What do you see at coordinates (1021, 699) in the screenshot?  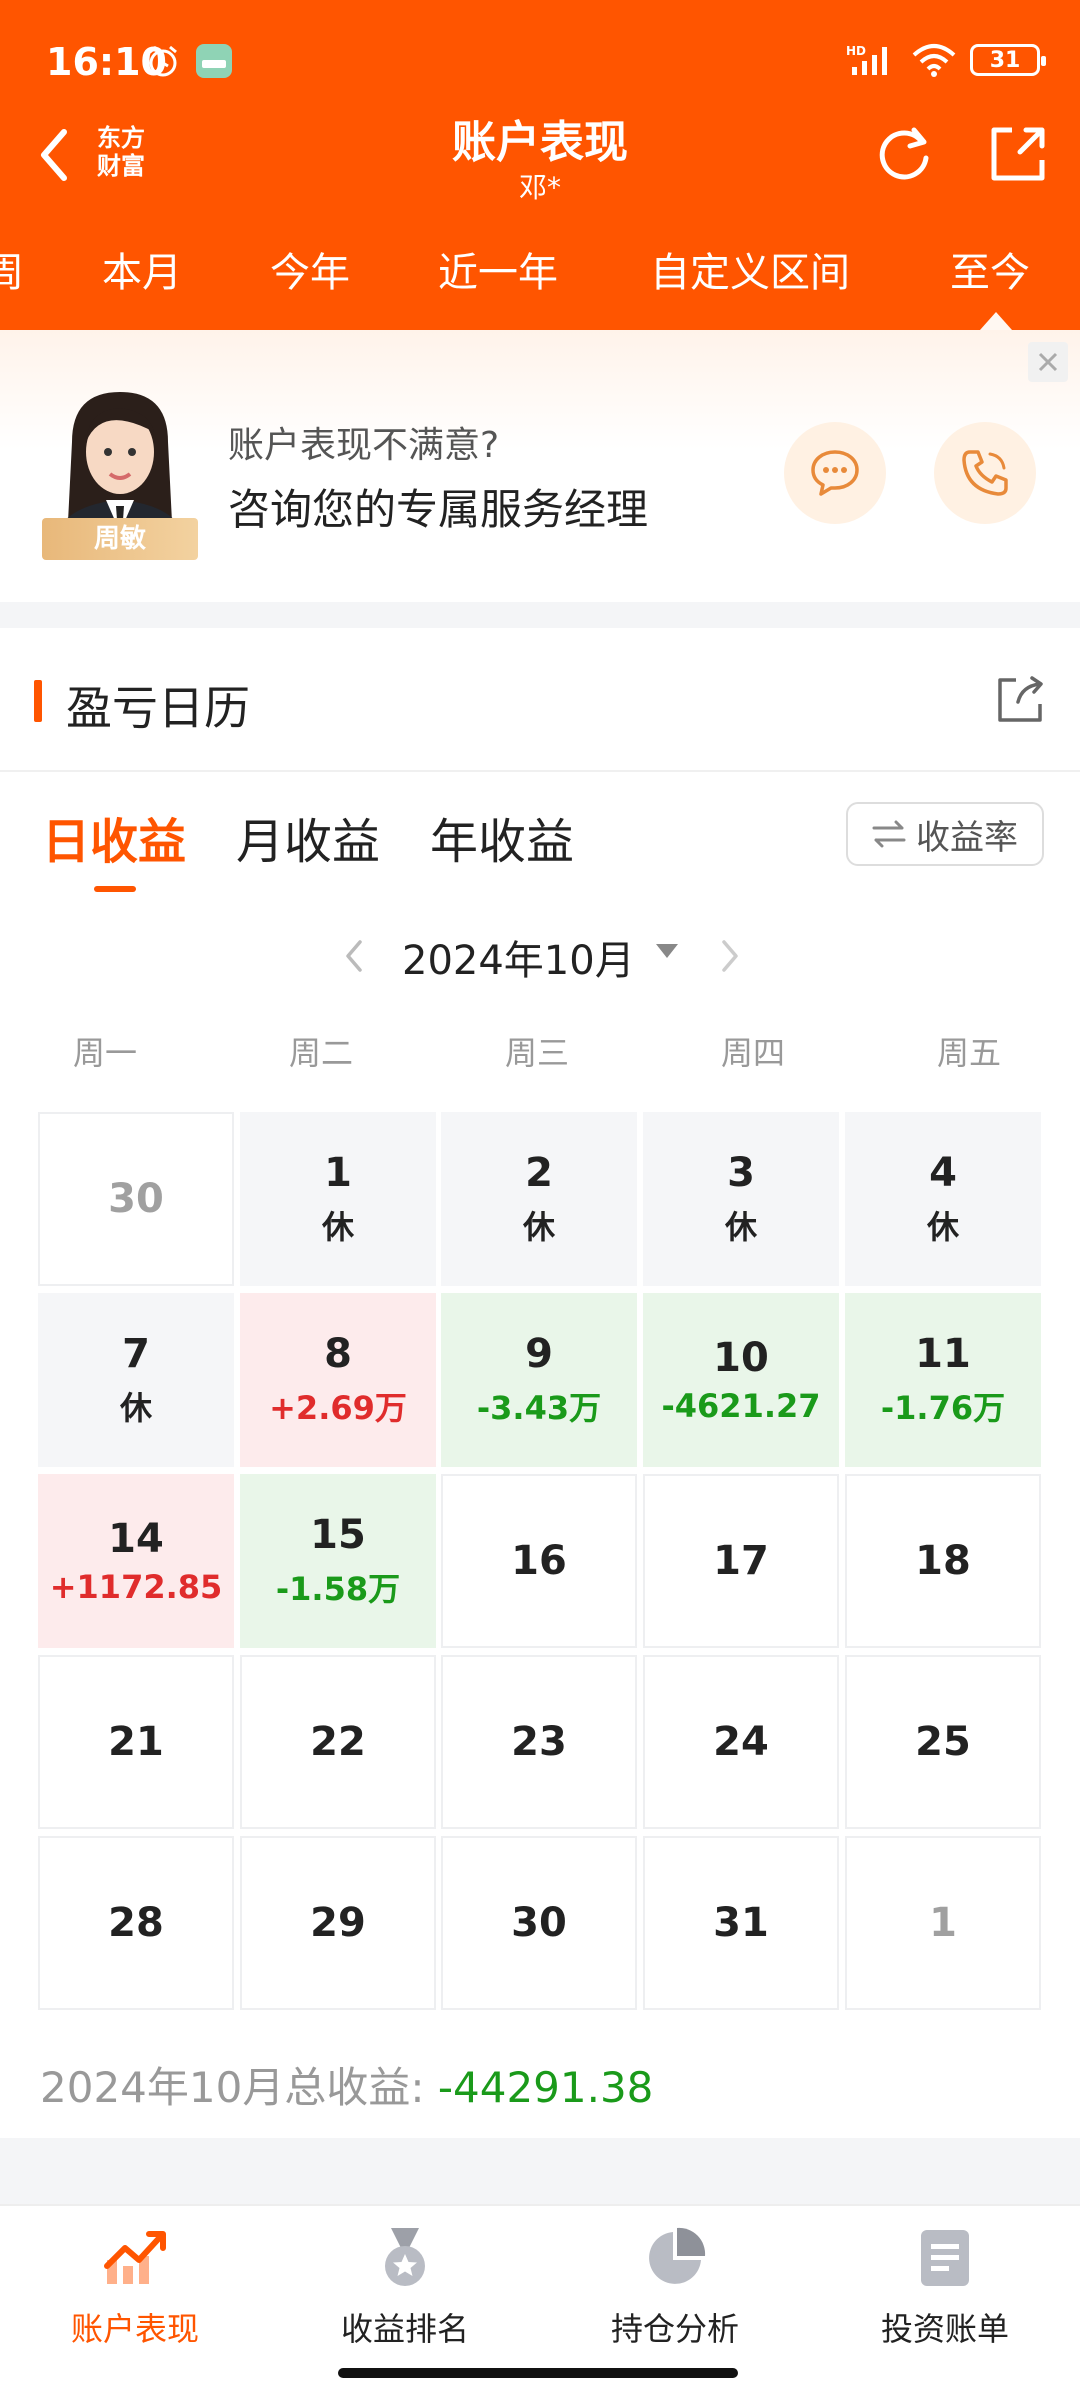 I see `share-icon` at bounding box center [1021, 699].